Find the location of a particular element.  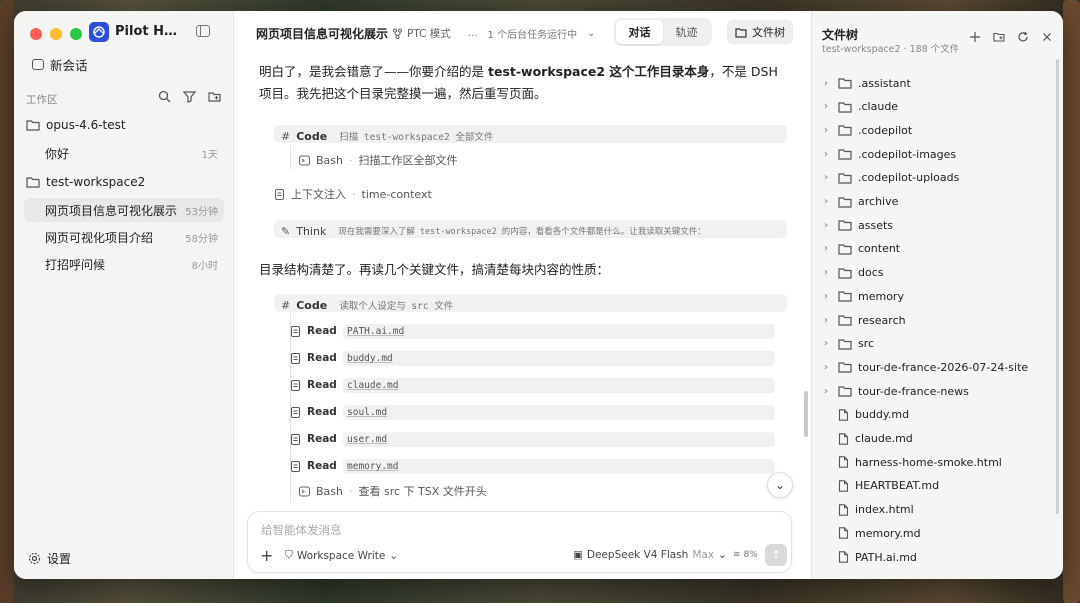

read-step: Read user.md is located at coordinates (532, 439).